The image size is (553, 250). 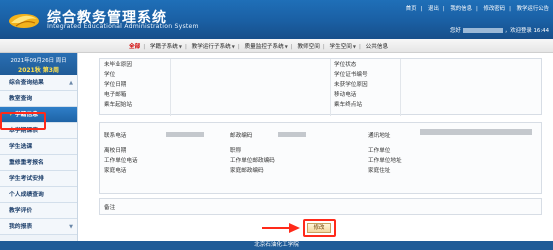 What do you see at coordinates (115, 85) in the screenshot?
I see `label-degree-date: 学位日期` at bounding box center [115, 85].